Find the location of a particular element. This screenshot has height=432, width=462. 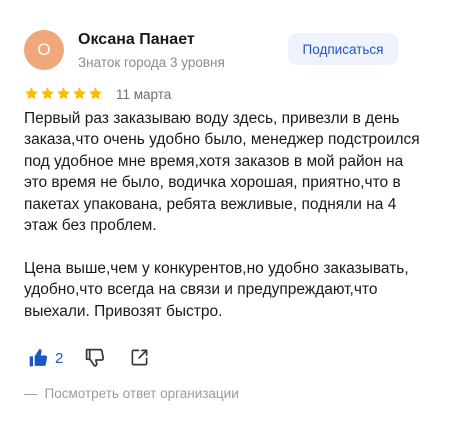

org-reply-dash: — is located at coordinates (31, 393).